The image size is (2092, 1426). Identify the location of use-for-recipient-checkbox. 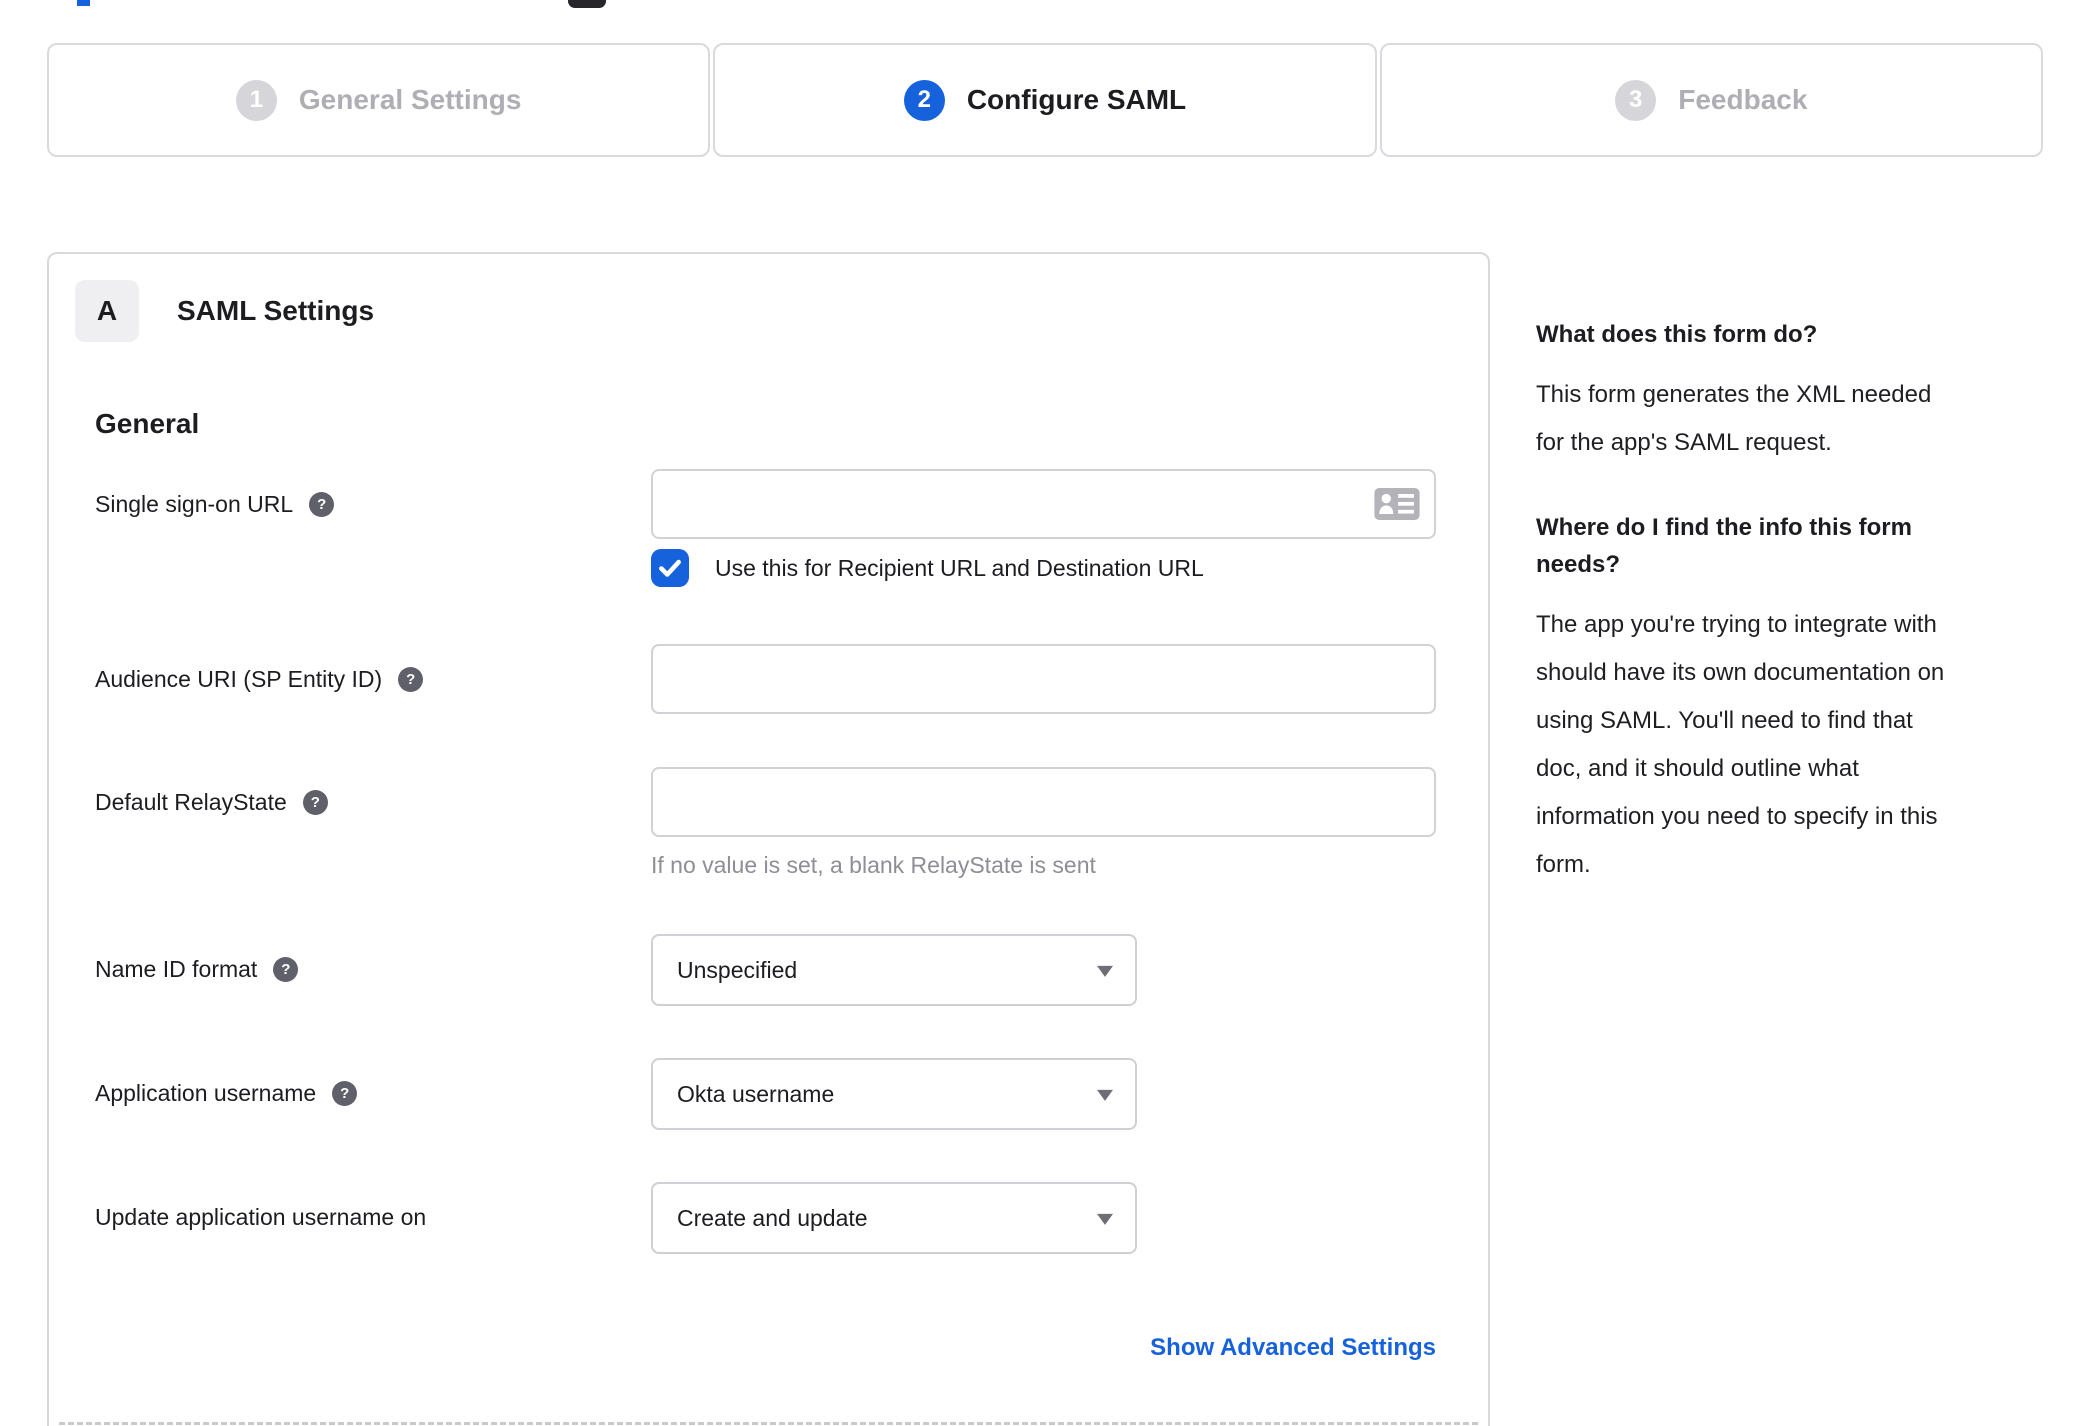
(670, 568).